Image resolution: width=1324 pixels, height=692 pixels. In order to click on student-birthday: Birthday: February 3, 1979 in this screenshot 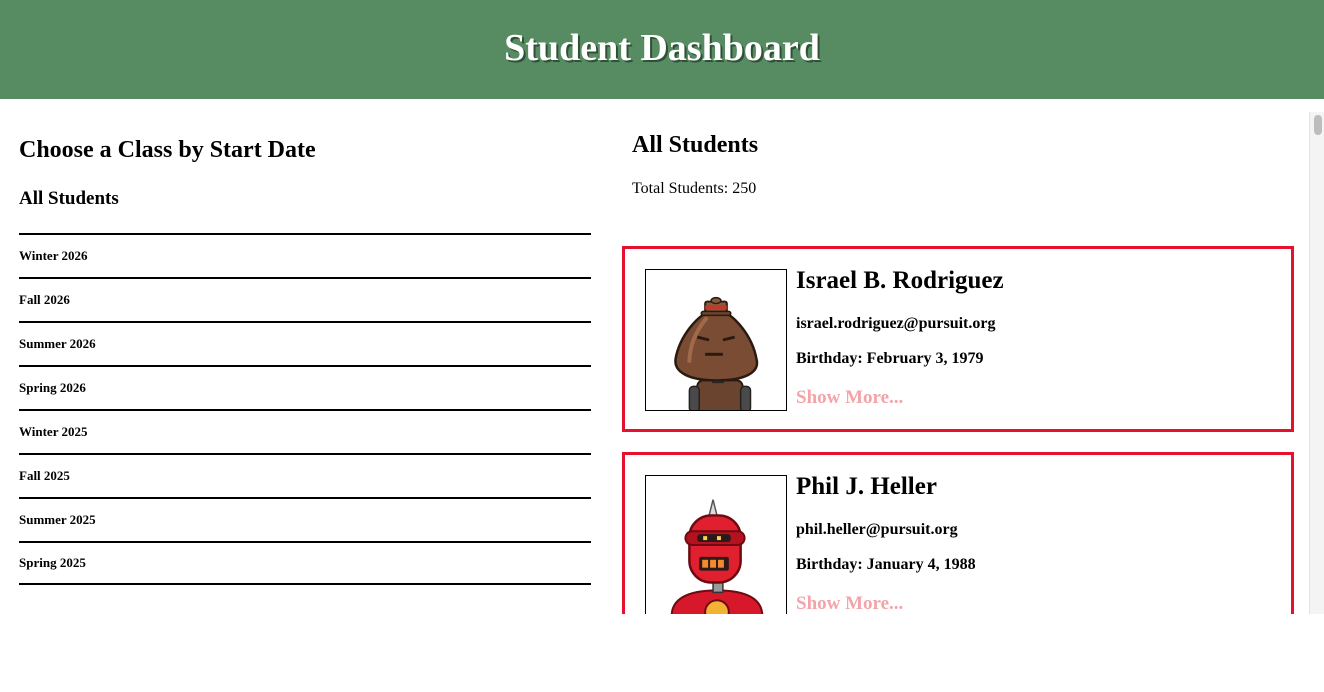, I will do `click(890, 358)`.